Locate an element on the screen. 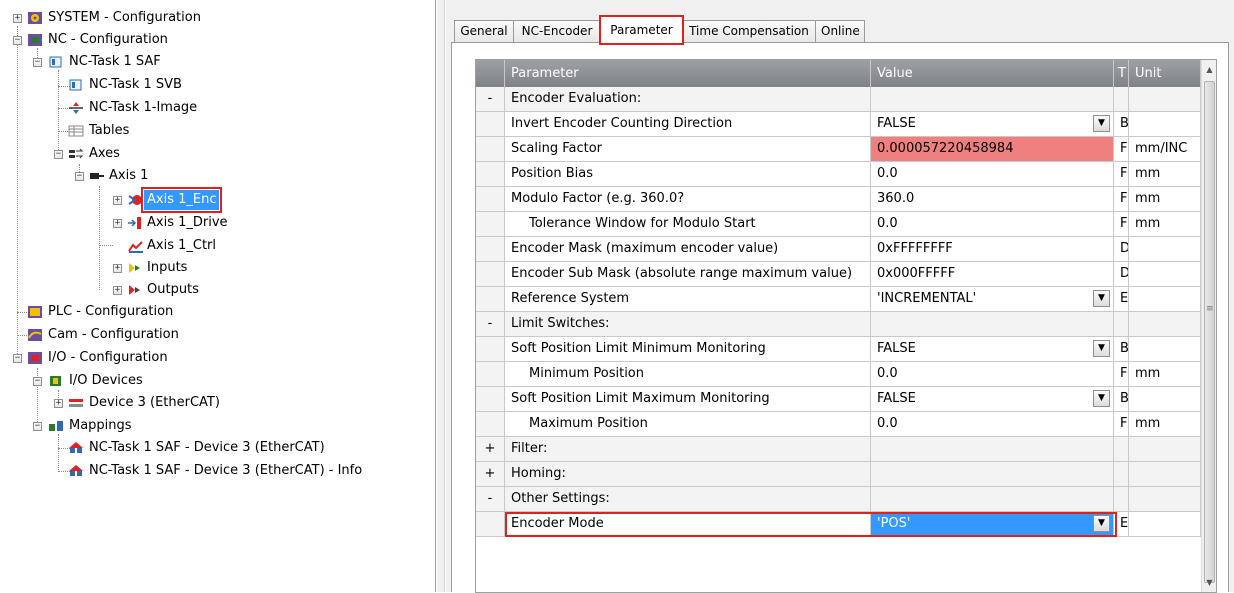  parameter-row: Minimum Position 0.0 Fmm is located at coordinates (846, 374).